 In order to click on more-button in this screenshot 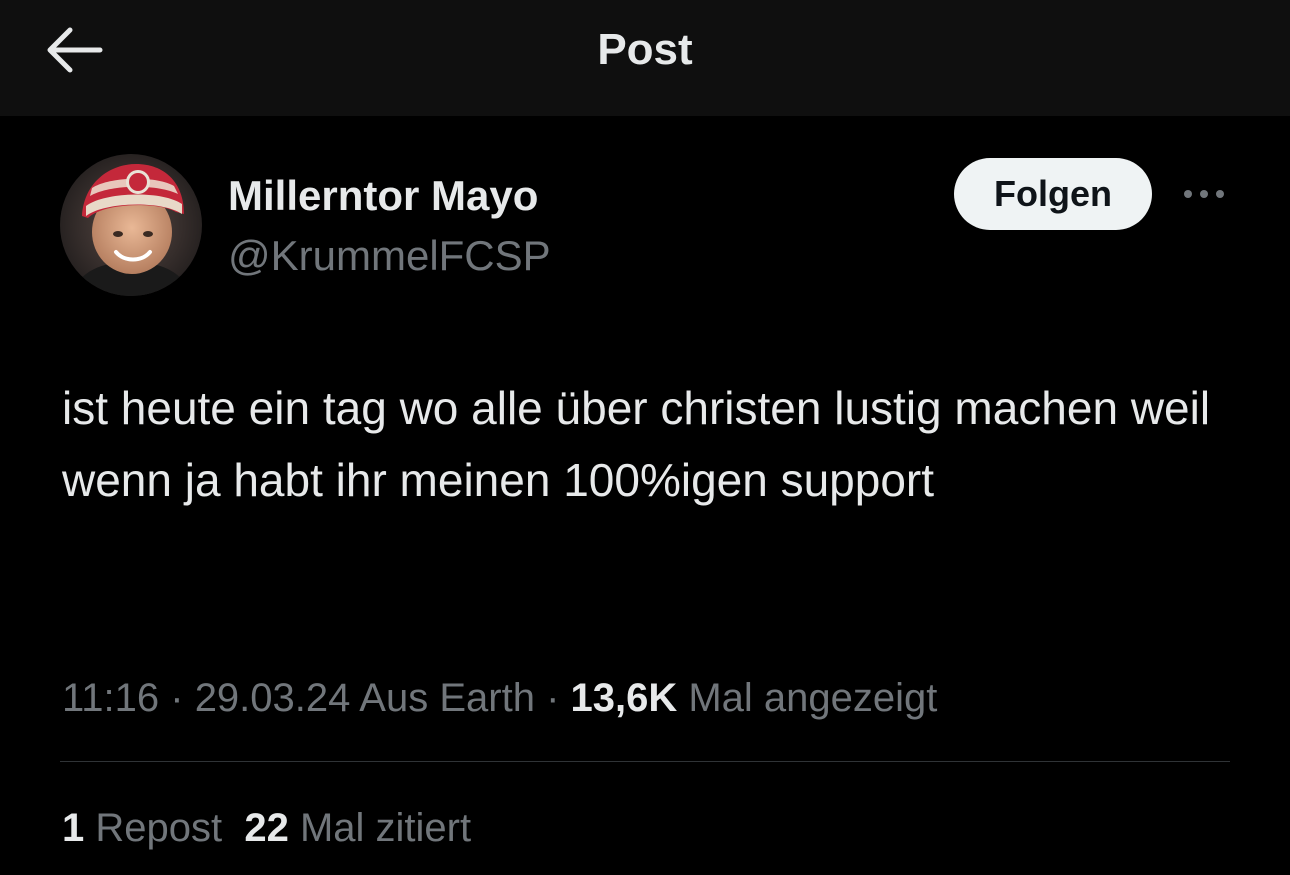, I will do `click(1204, 194)`.